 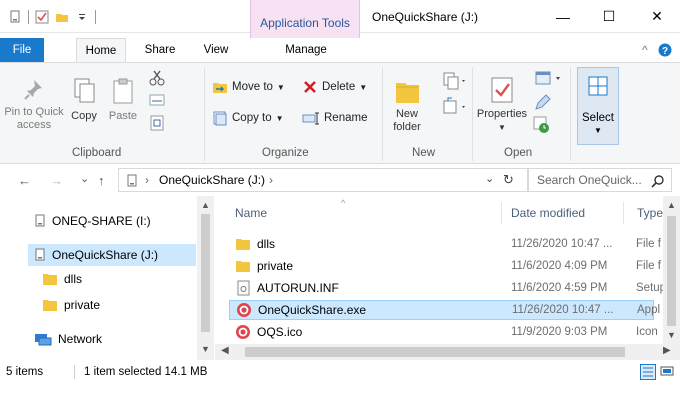 What do you see at coordinates (542, 126) in the screenshot?
I see `history-icon` at bounding box center [542, 126].